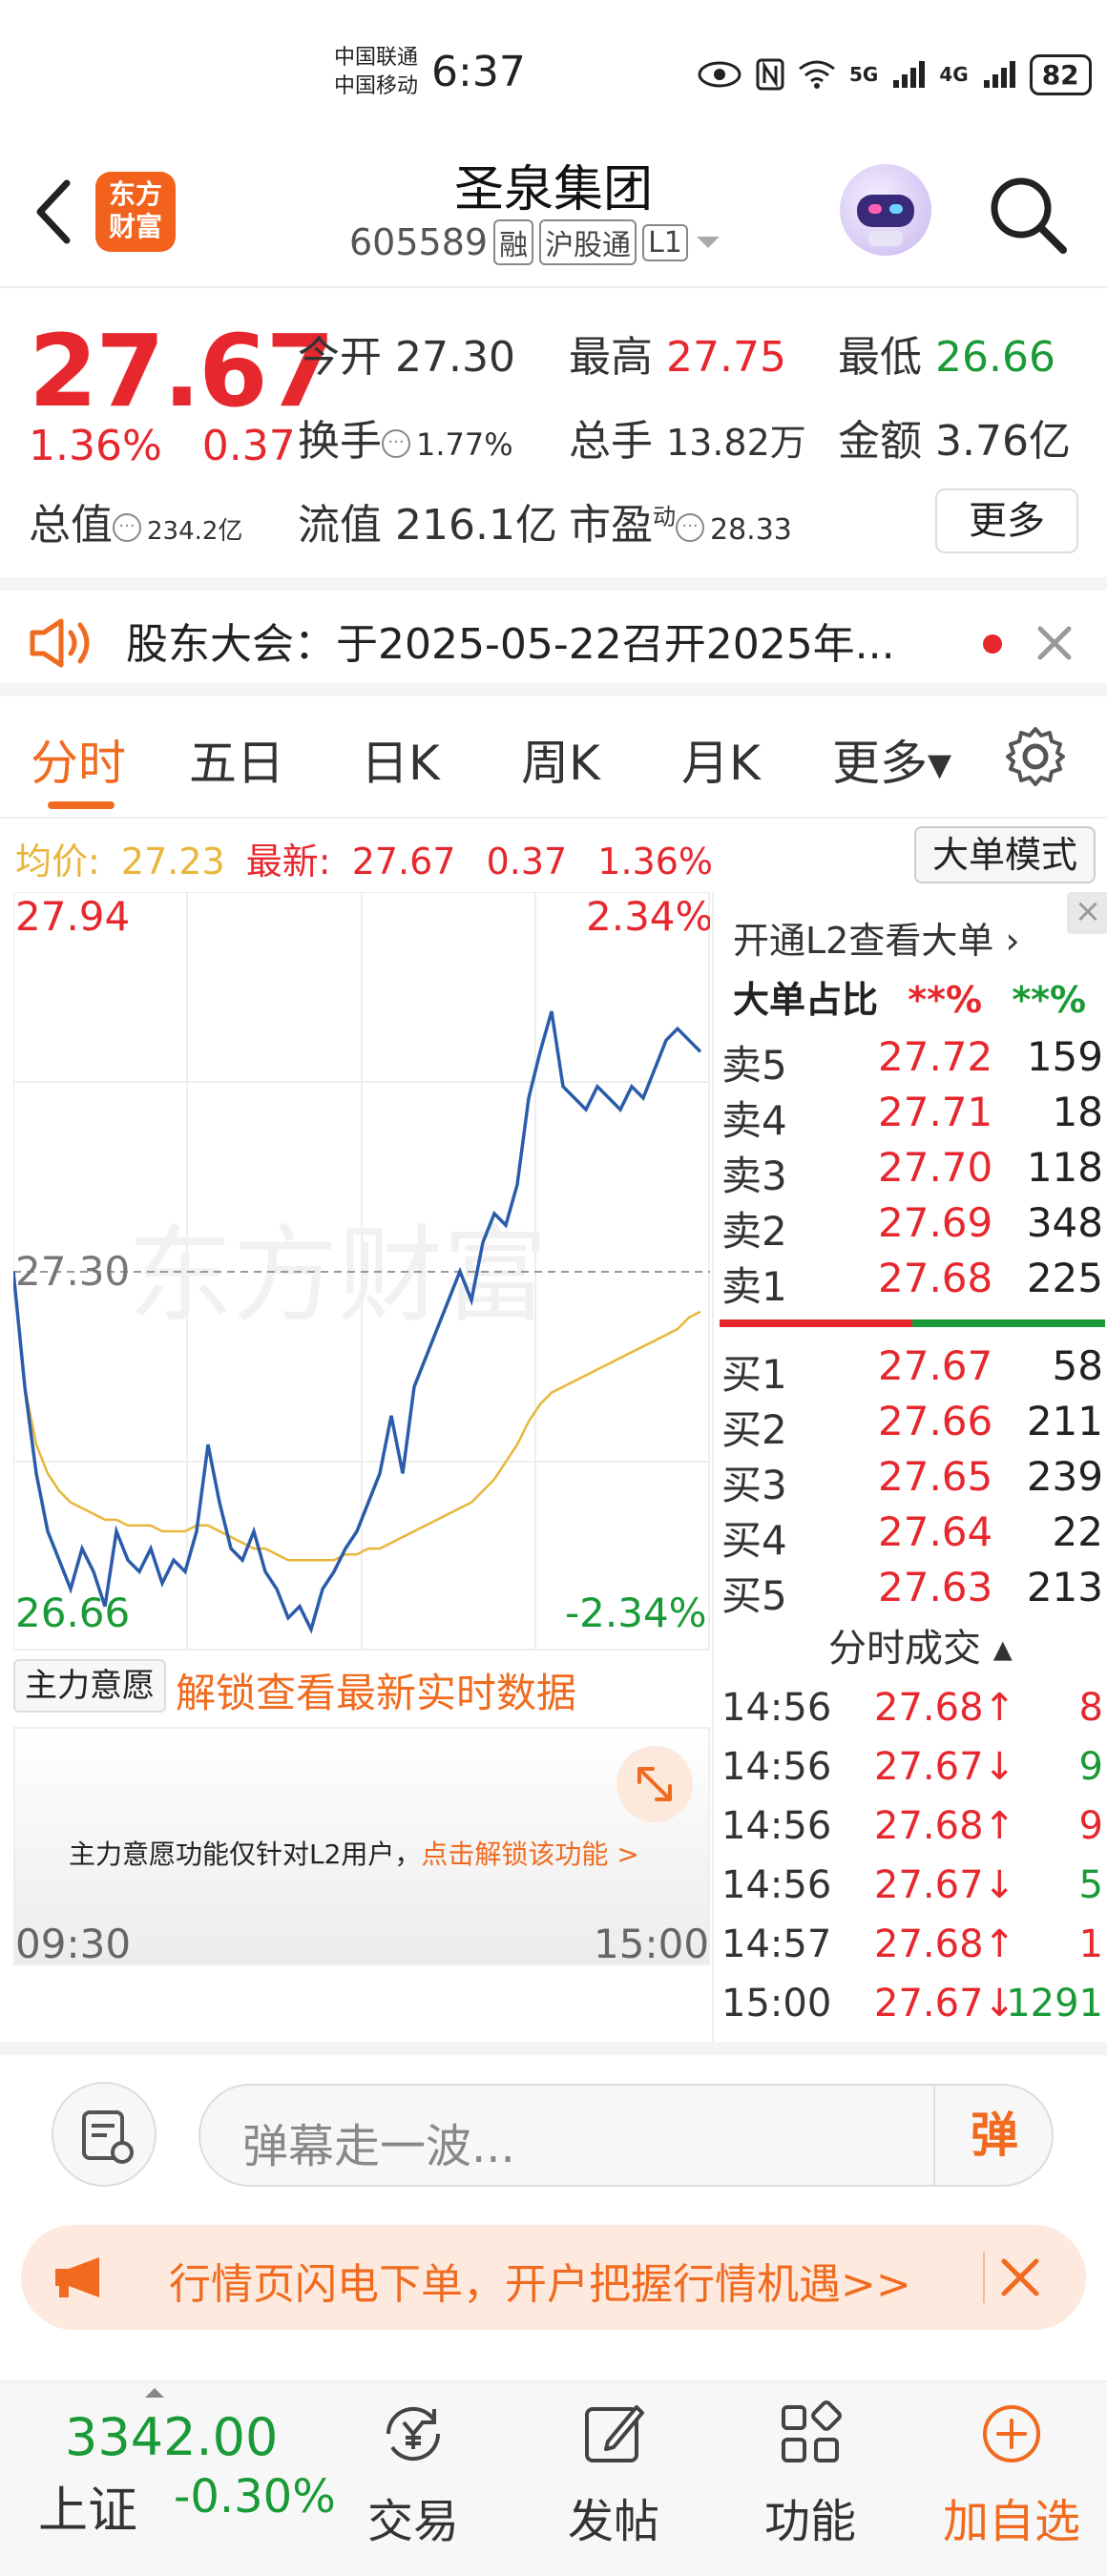  Describe the element at coordinates (614, 2473) in the screenshot. I see `nav-post: 发帖` at that location.